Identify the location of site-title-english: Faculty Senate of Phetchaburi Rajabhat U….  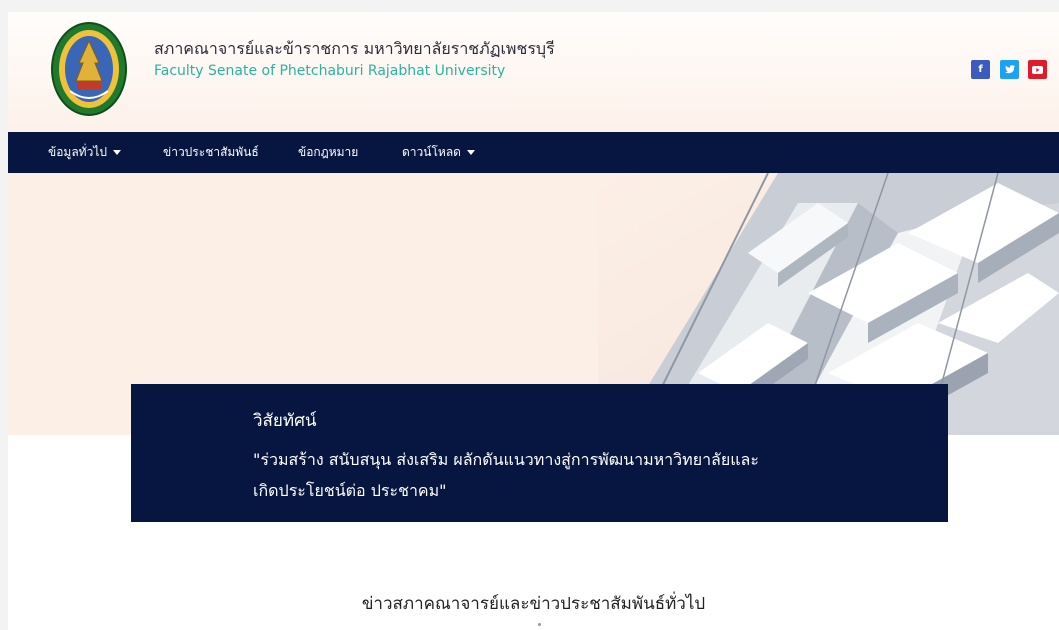
(329, 71).